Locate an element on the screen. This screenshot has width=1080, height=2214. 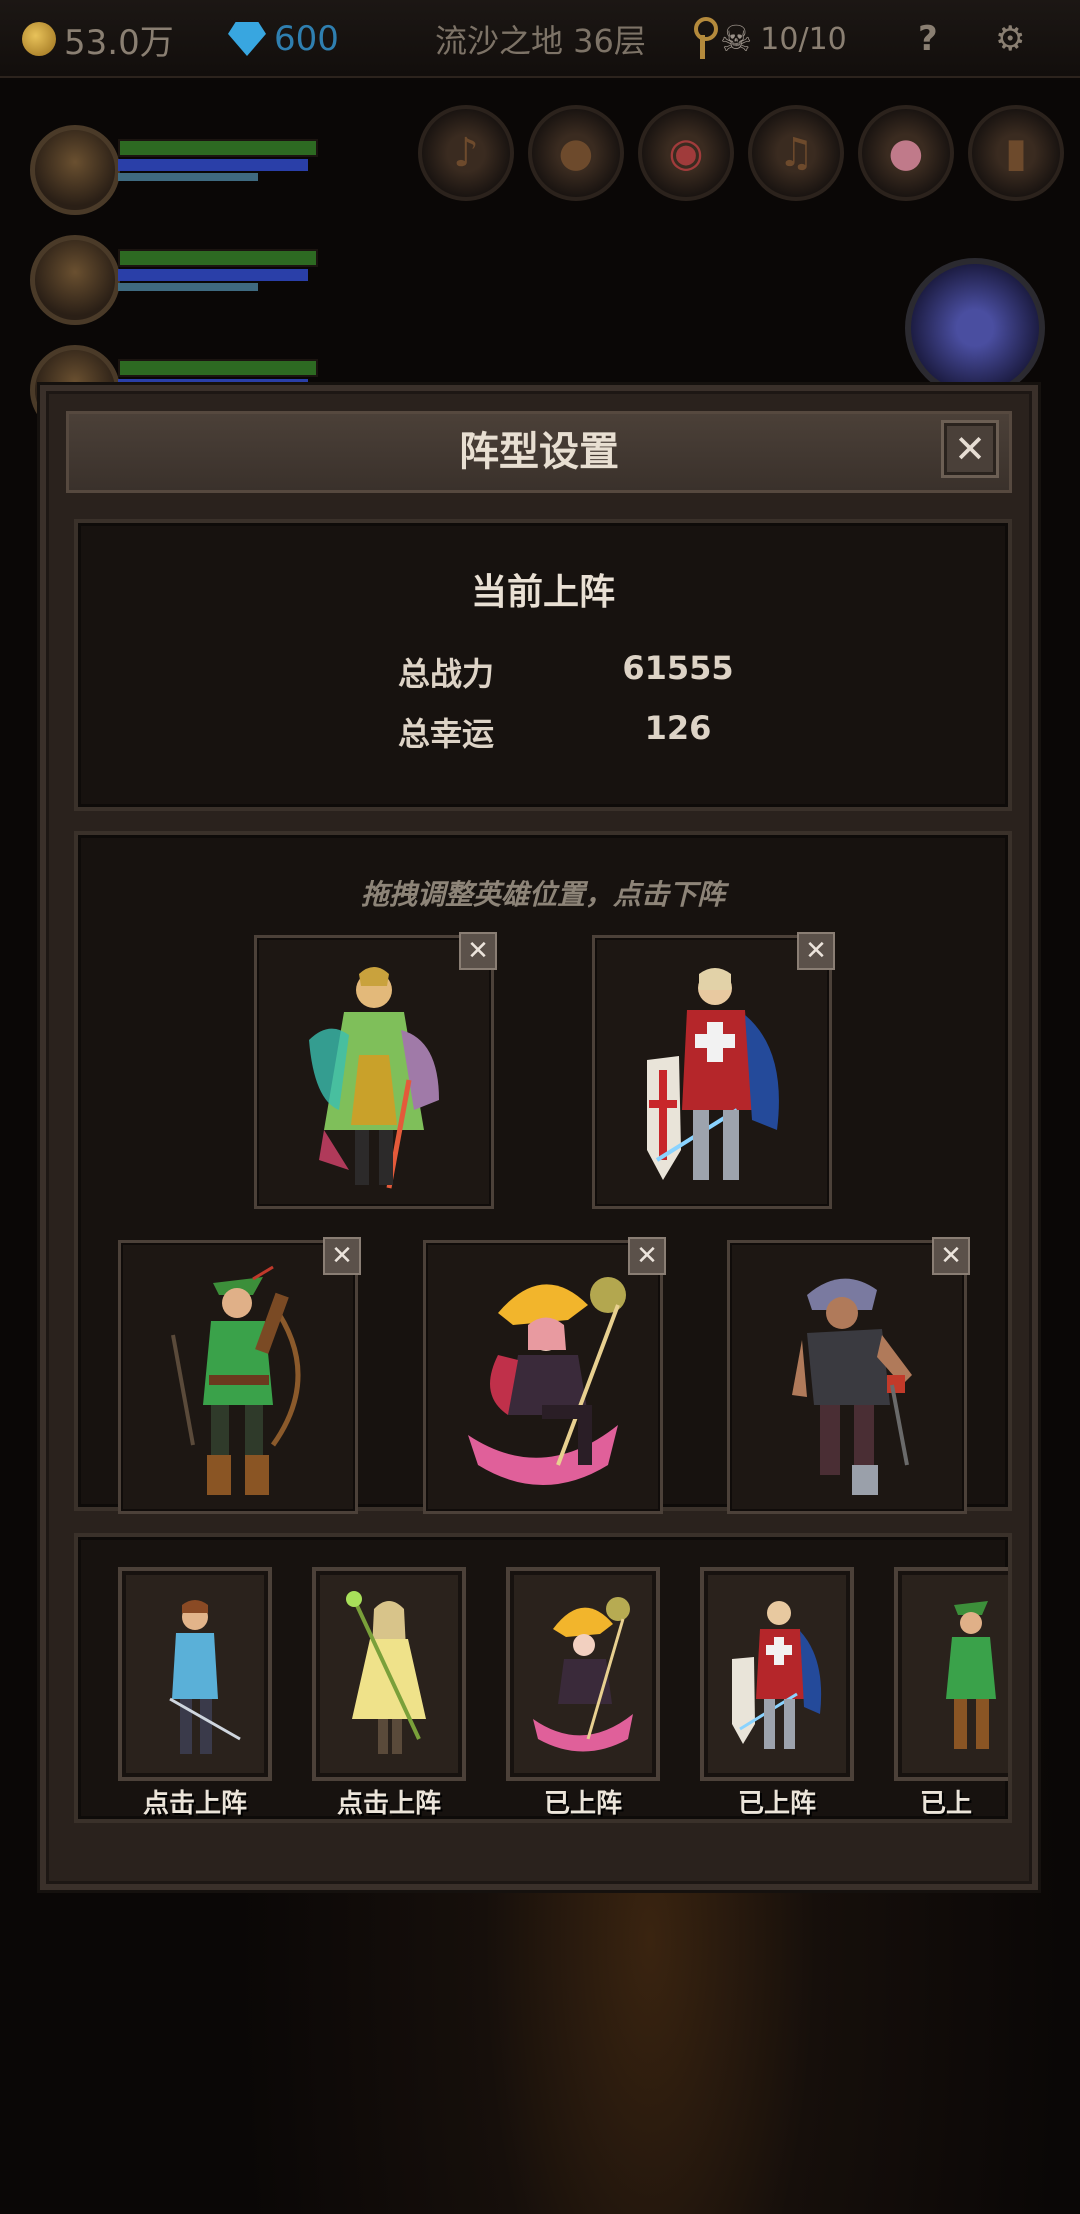
formation-slot-2: ✕ is located at coordinates (713, 1070).